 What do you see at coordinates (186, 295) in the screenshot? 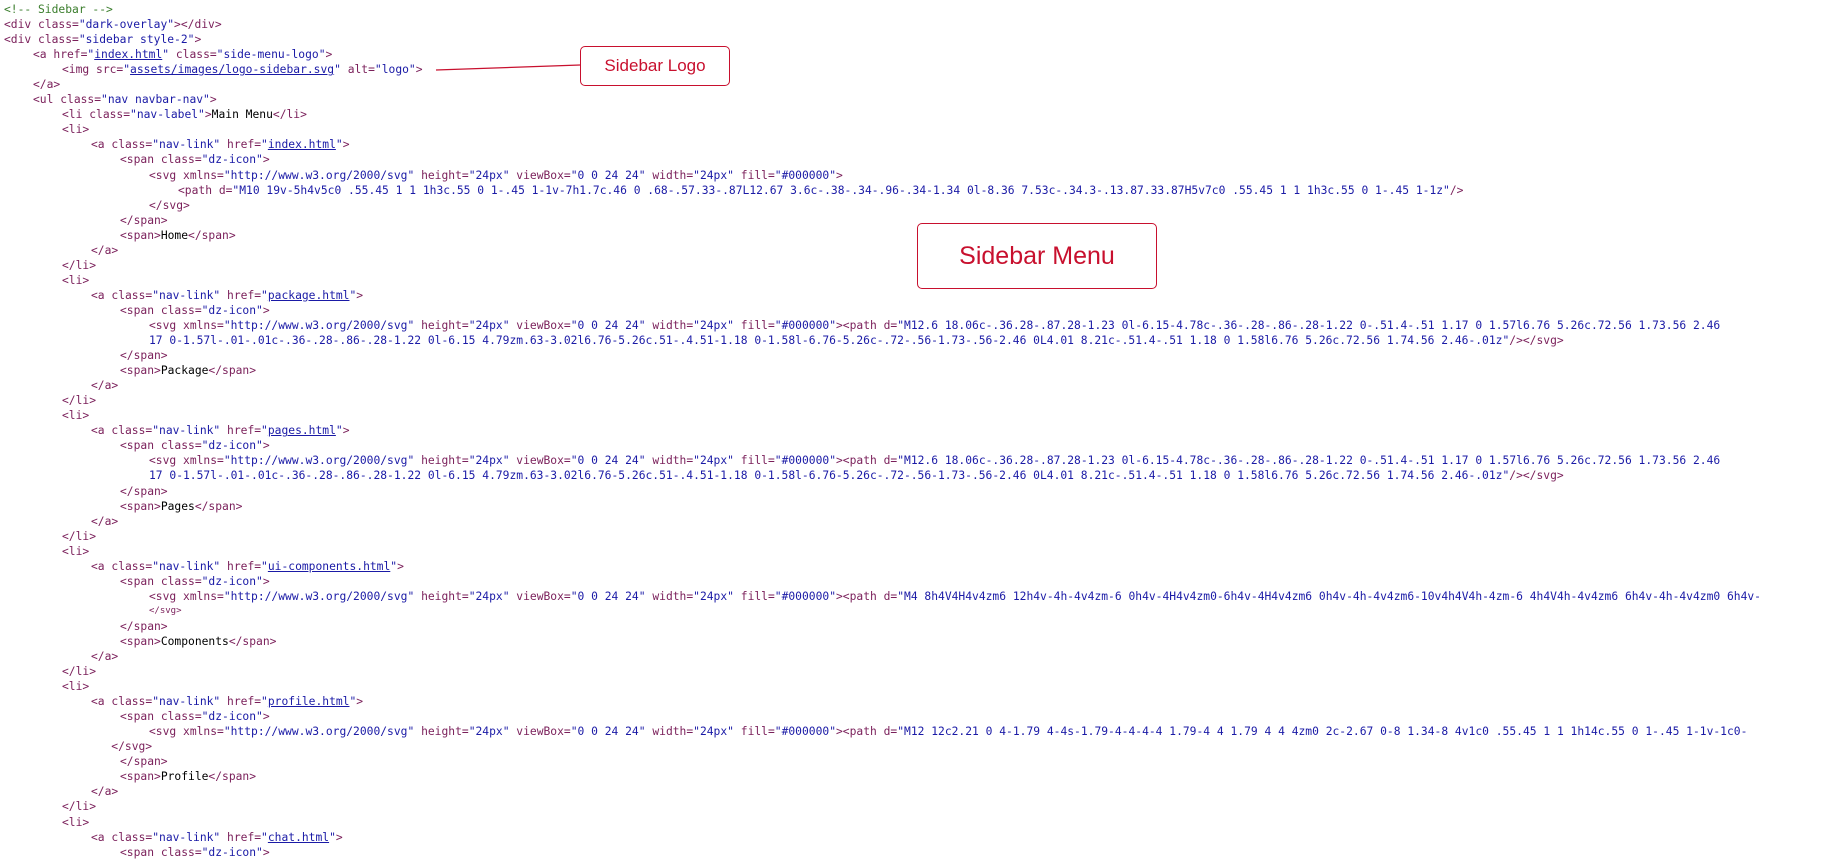
I see `code-token: "nav-link"` at bounding box center [186, 295].